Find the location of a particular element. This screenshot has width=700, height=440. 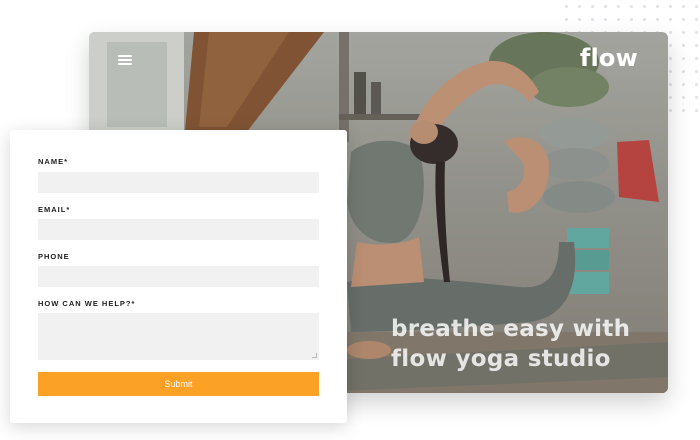

name-field is located at coordinates (178, 182).